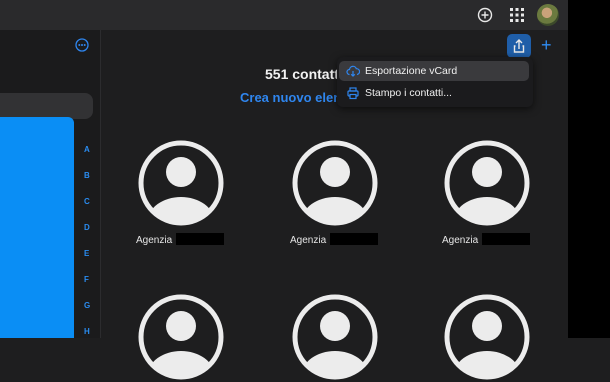  Describe the element at coordinates (86, 253) in the screenshot. I see `index-letter: E` at that location.